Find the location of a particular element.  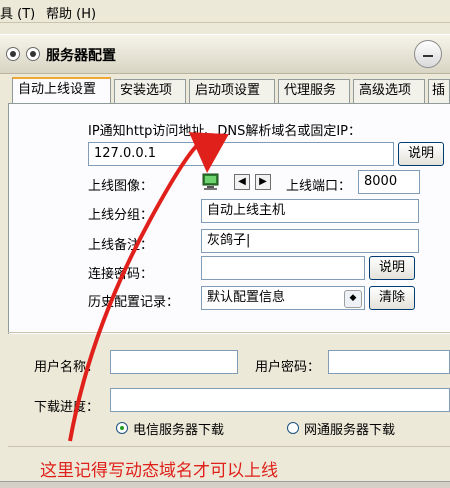

annotation-text: 这里记得写动态域名才可以上线 is located at coordinates (159, 471).